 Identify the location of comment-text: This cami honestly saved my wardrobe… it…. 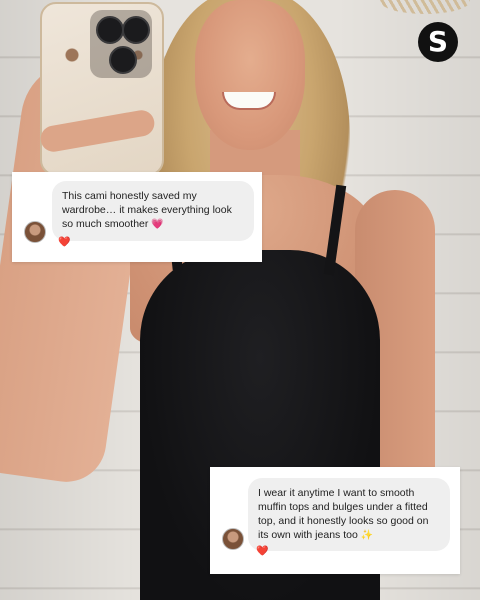
(147, 210).